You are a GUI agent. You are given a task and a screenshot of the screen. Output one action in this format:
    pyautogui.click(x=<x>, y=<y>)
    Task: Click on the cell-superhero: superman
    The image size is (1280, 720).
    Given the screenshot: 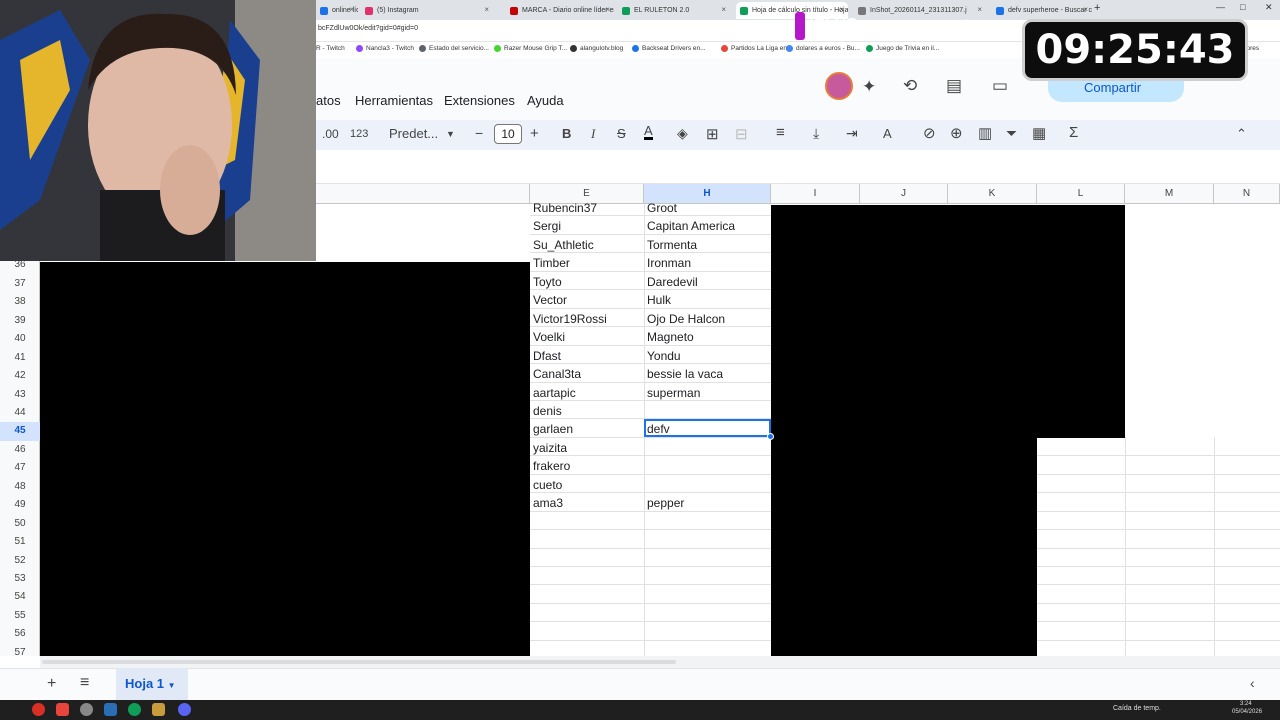 What is the action you would take?
    pyautogui.click(x=673, y=393)
    